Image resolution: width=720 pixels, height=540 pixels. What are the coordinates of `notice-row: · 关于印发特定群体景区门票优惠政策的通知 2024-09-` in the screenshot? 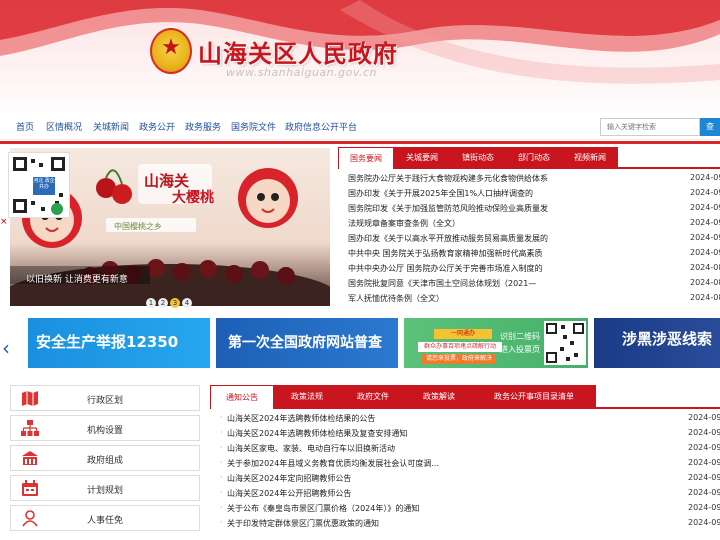 It's located at (470, 525).